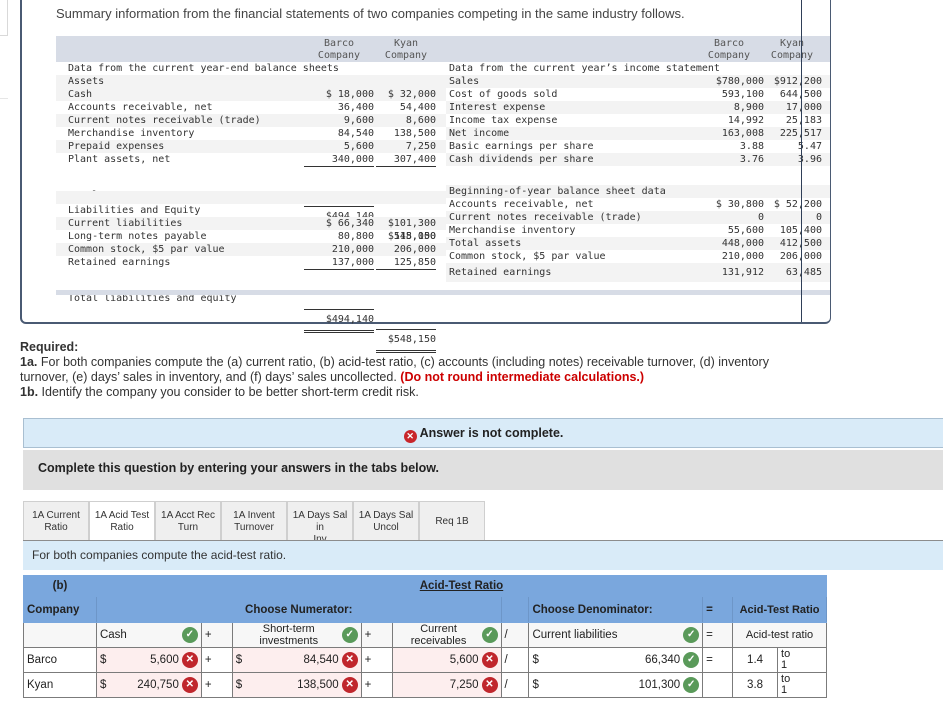 Image resolution: width=943 pixels, height=702 pixels. I want to click on numerator-3-select: Current receivables ✓, so click(446, 635).